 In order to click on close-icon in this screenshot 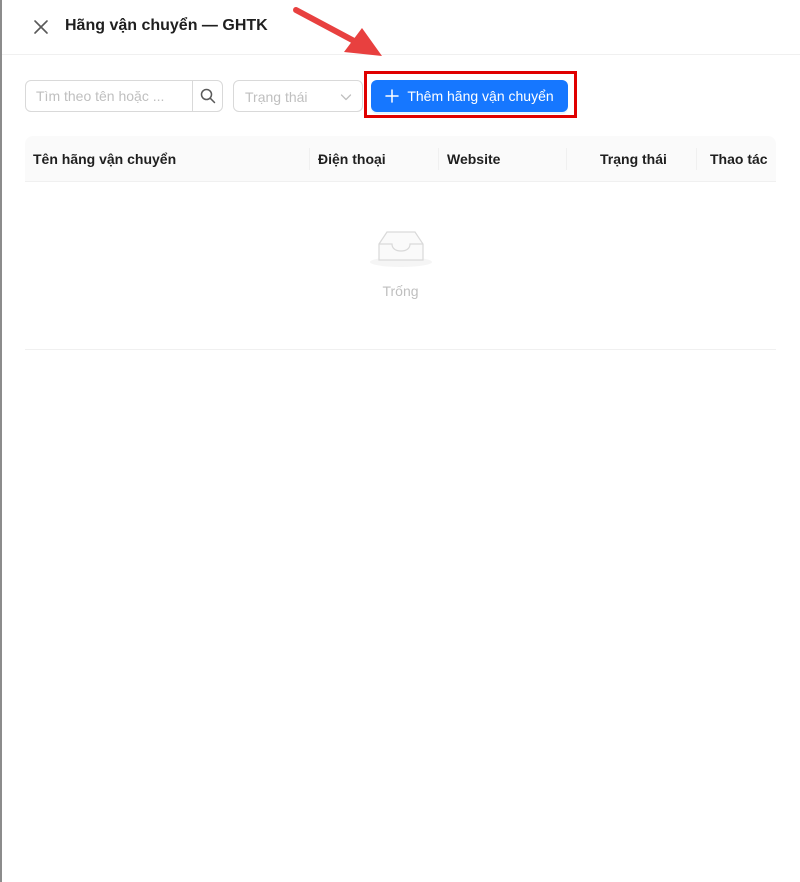, I will do `click(41, 27)`.